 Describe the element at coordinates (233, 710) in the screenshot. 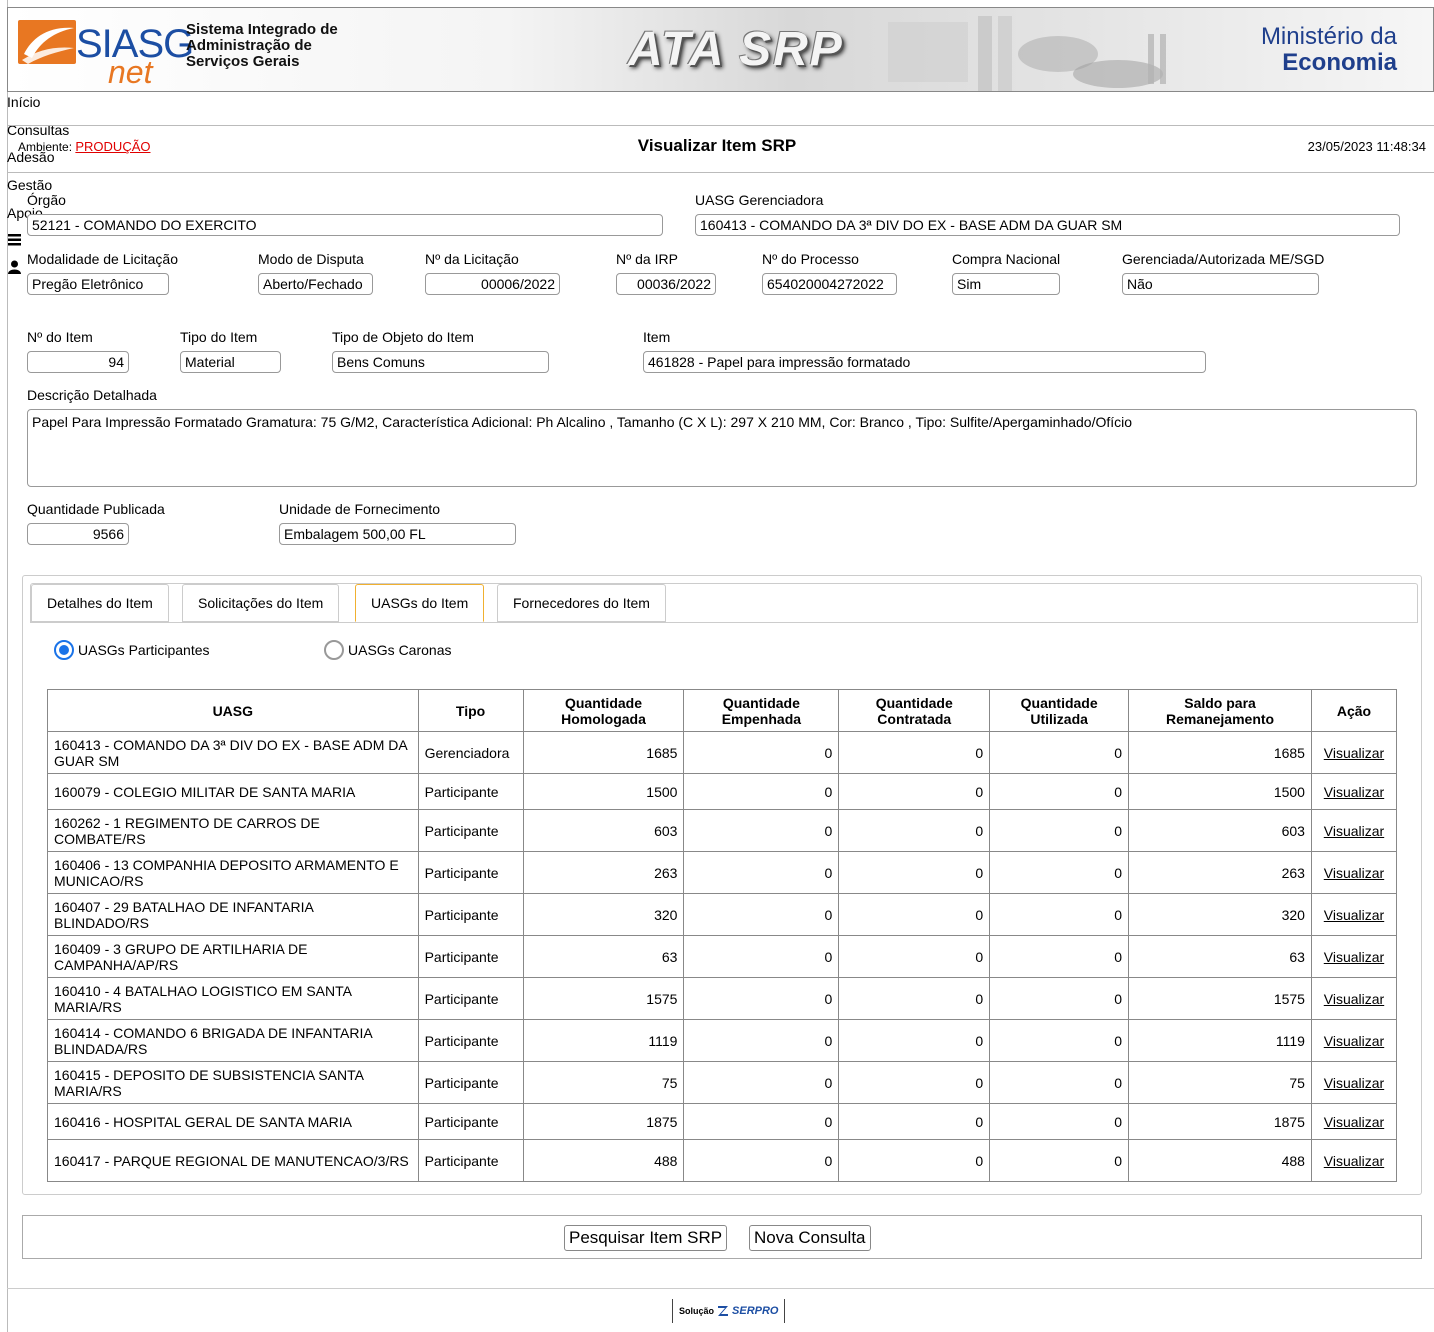

I see `column-header: UASG` at that location.